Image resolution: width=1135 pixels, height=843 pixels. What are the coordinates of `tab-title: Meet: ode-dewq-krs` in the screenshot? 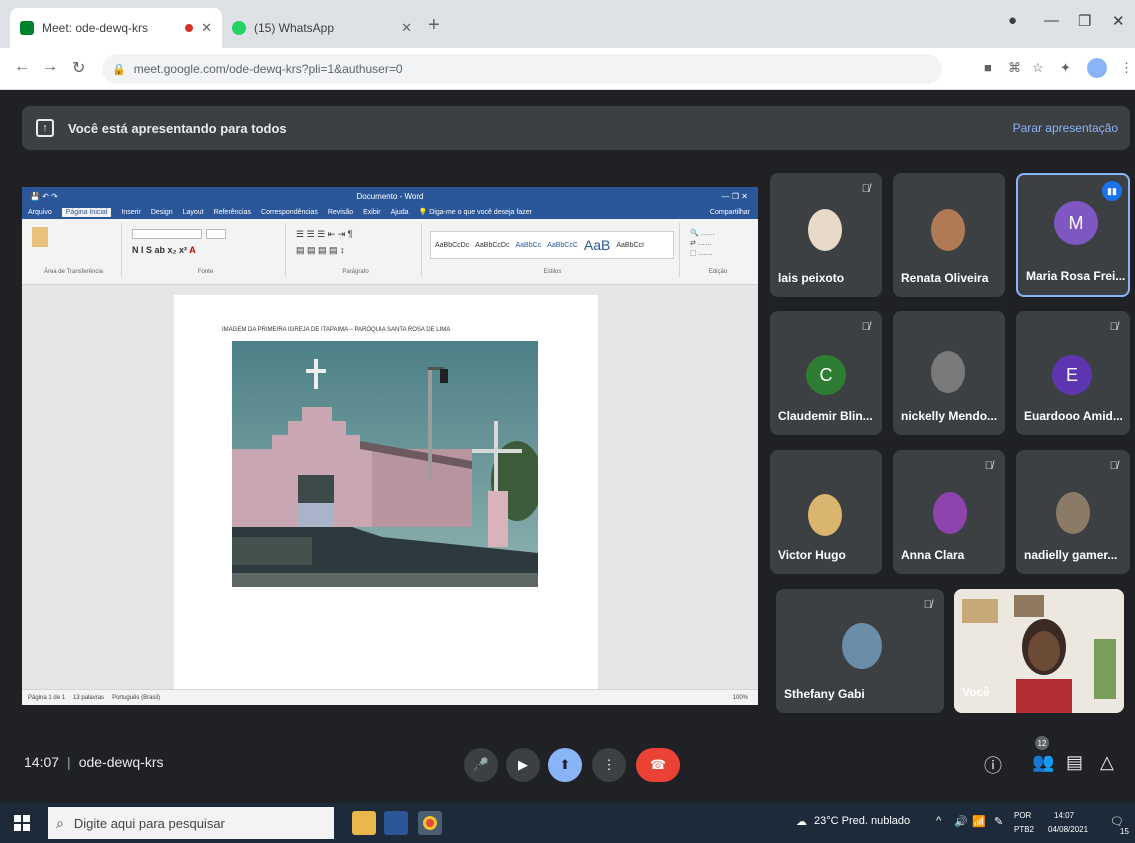 It's located at (95, 28).